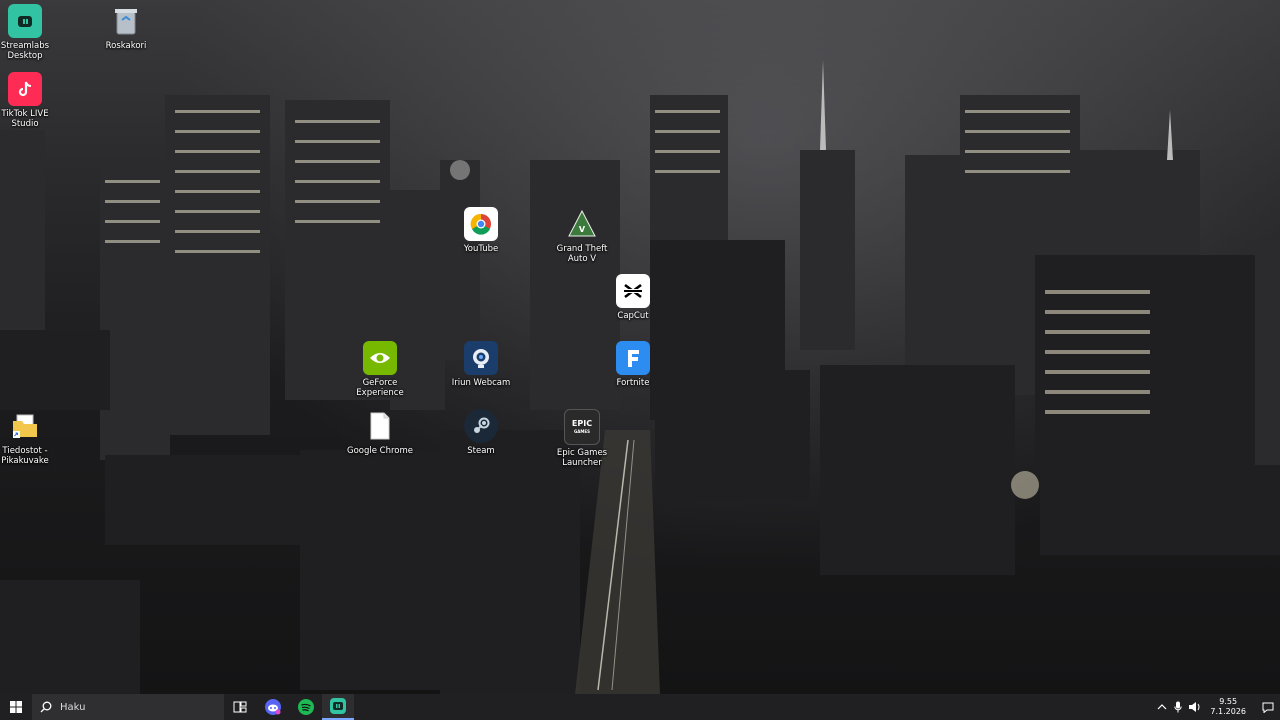  What do you see at coordinates (633, 383) in the screenshot?
I see `desktop-icon-label: Fortnite` at bounding box center [633, 383].